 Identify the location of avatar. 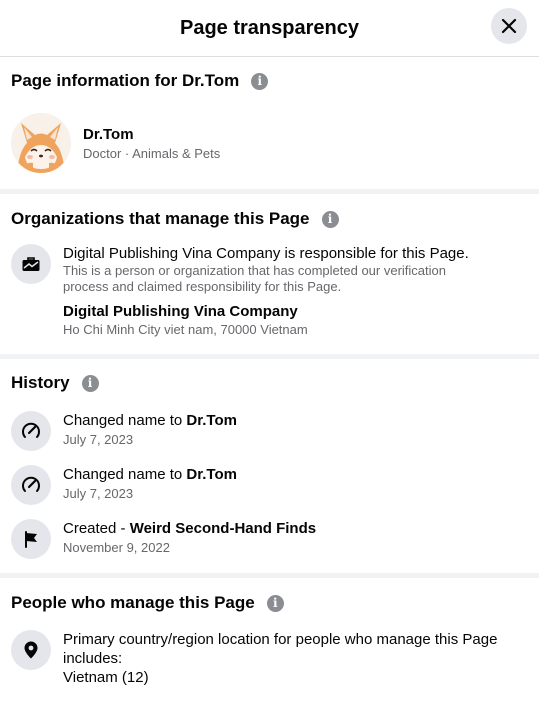
(41, 143).